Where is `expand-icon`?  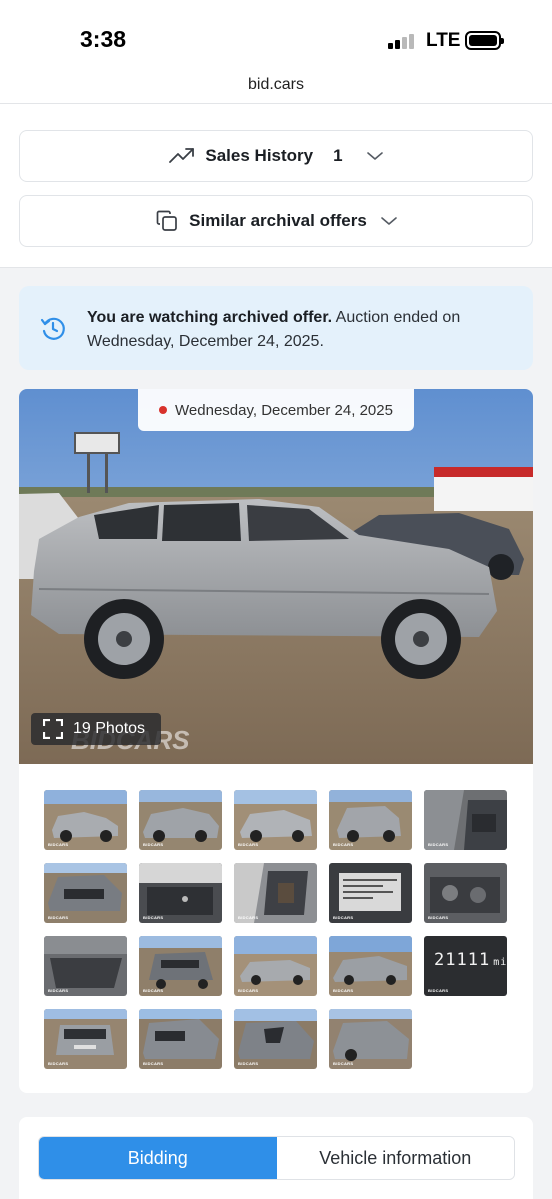 expand-icon is located at coordinates (53, 729).